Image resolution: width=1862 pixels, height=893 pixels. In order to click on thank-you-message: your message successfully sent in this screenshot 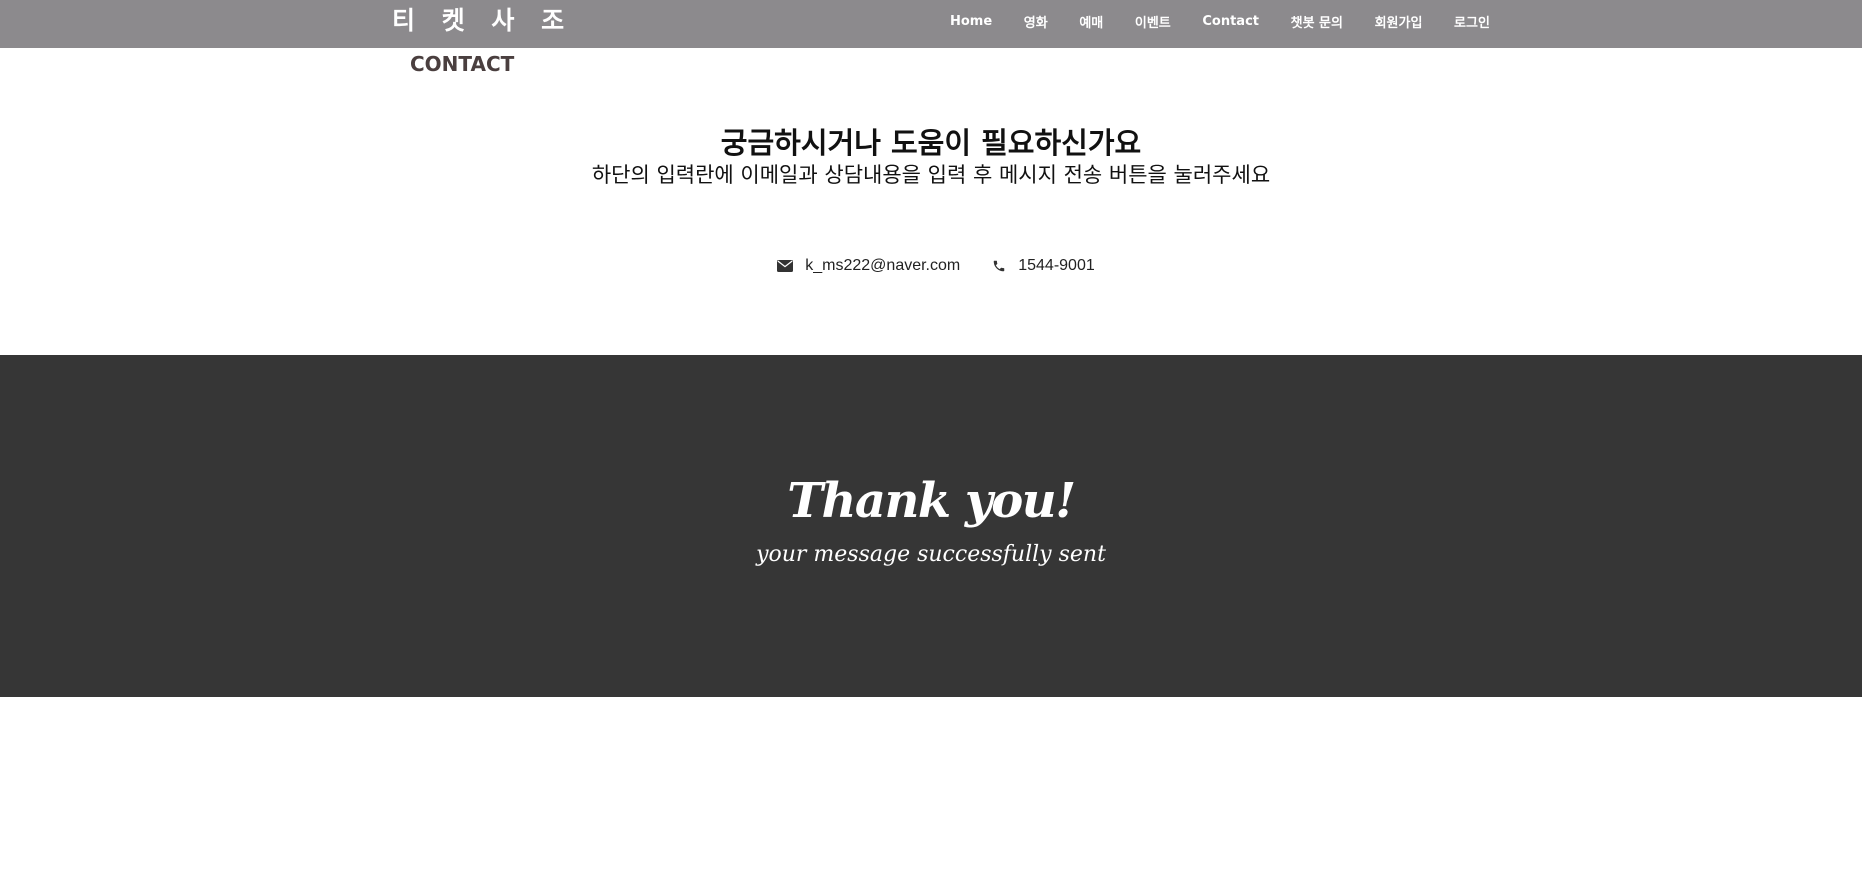, I will do `click(931, 554)`.